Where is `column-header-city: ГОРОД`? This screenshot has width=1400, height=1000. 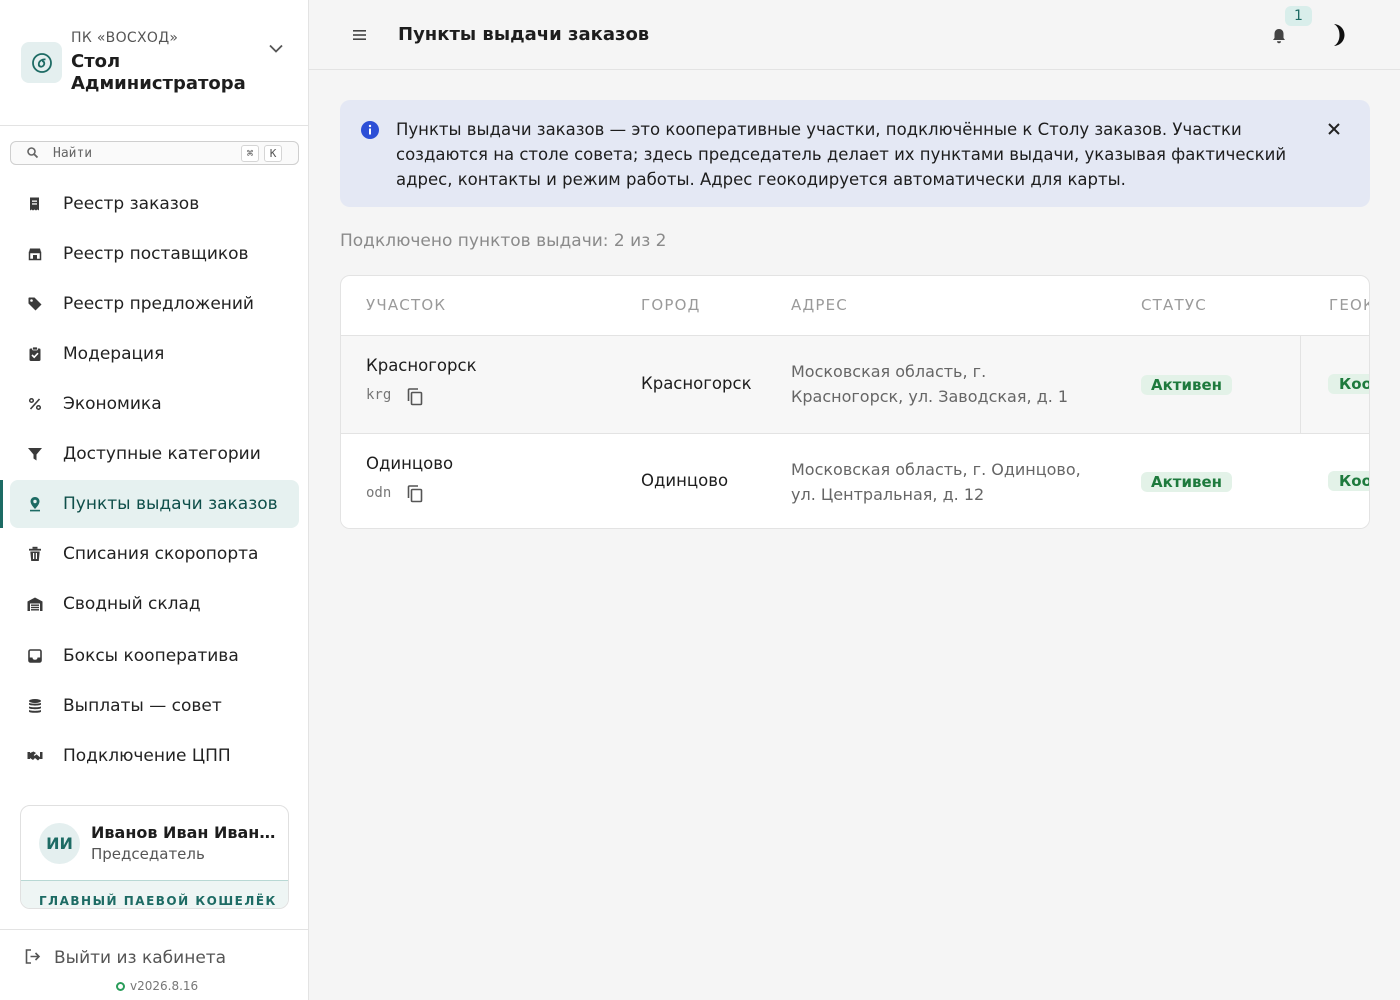 column-header-city: ГОРОД is located at coordinates (671, 305).